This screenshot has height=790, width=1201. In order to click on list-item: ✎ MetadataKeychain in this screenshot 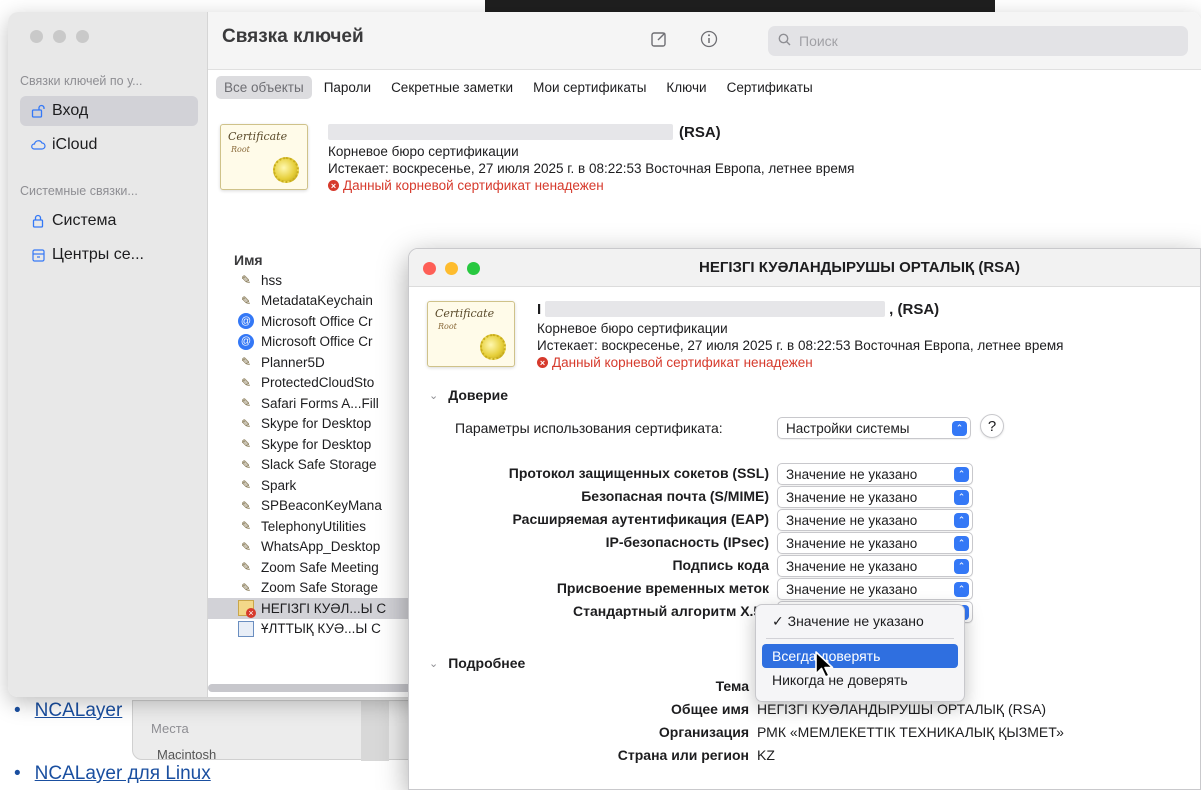, I will do `click(313, 301)`.